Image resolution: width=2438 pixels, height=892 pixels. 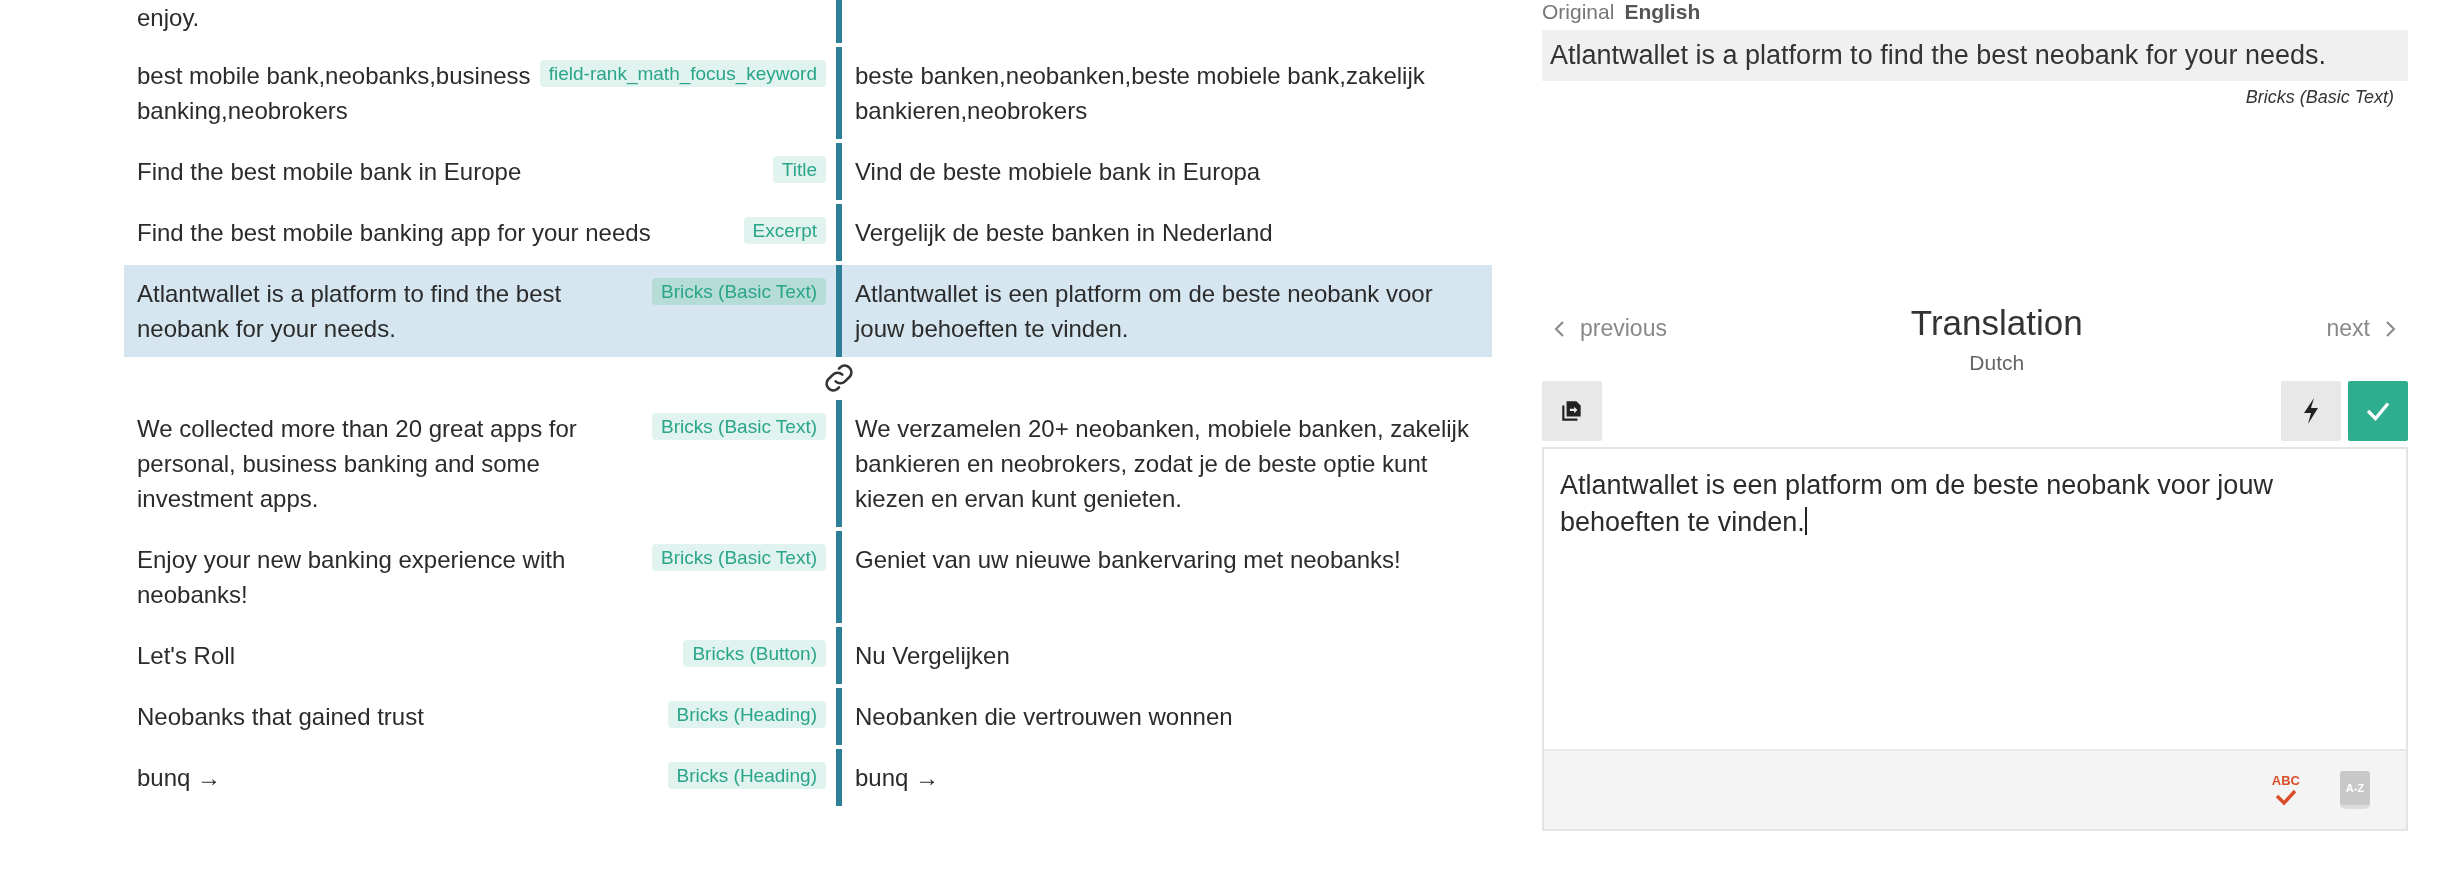 I want to click on source-text: best mobile bank,neobanks,business banking,neobrokers, so click(x=334, y=93).